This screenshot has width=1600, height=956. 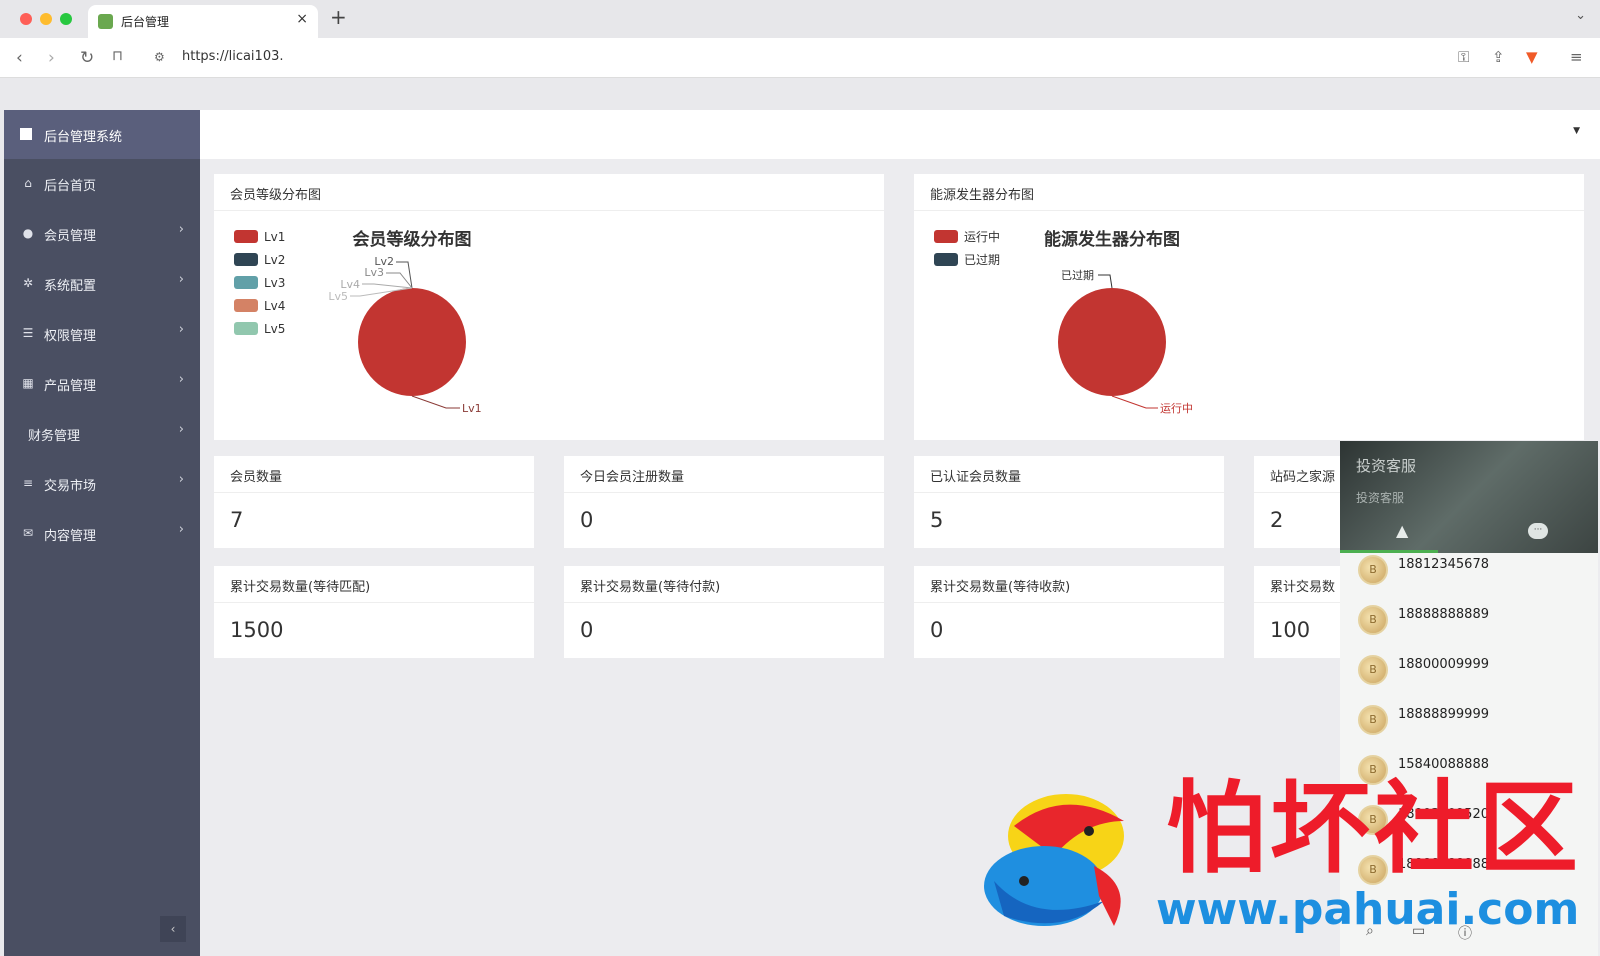 I want to click on member-level-pie-chart: Lv1Lv2Lv3Lv4Lv5会员等级分布图Lv1Lv2Lv3Lv4Lv5, so click(x=358, y=322).